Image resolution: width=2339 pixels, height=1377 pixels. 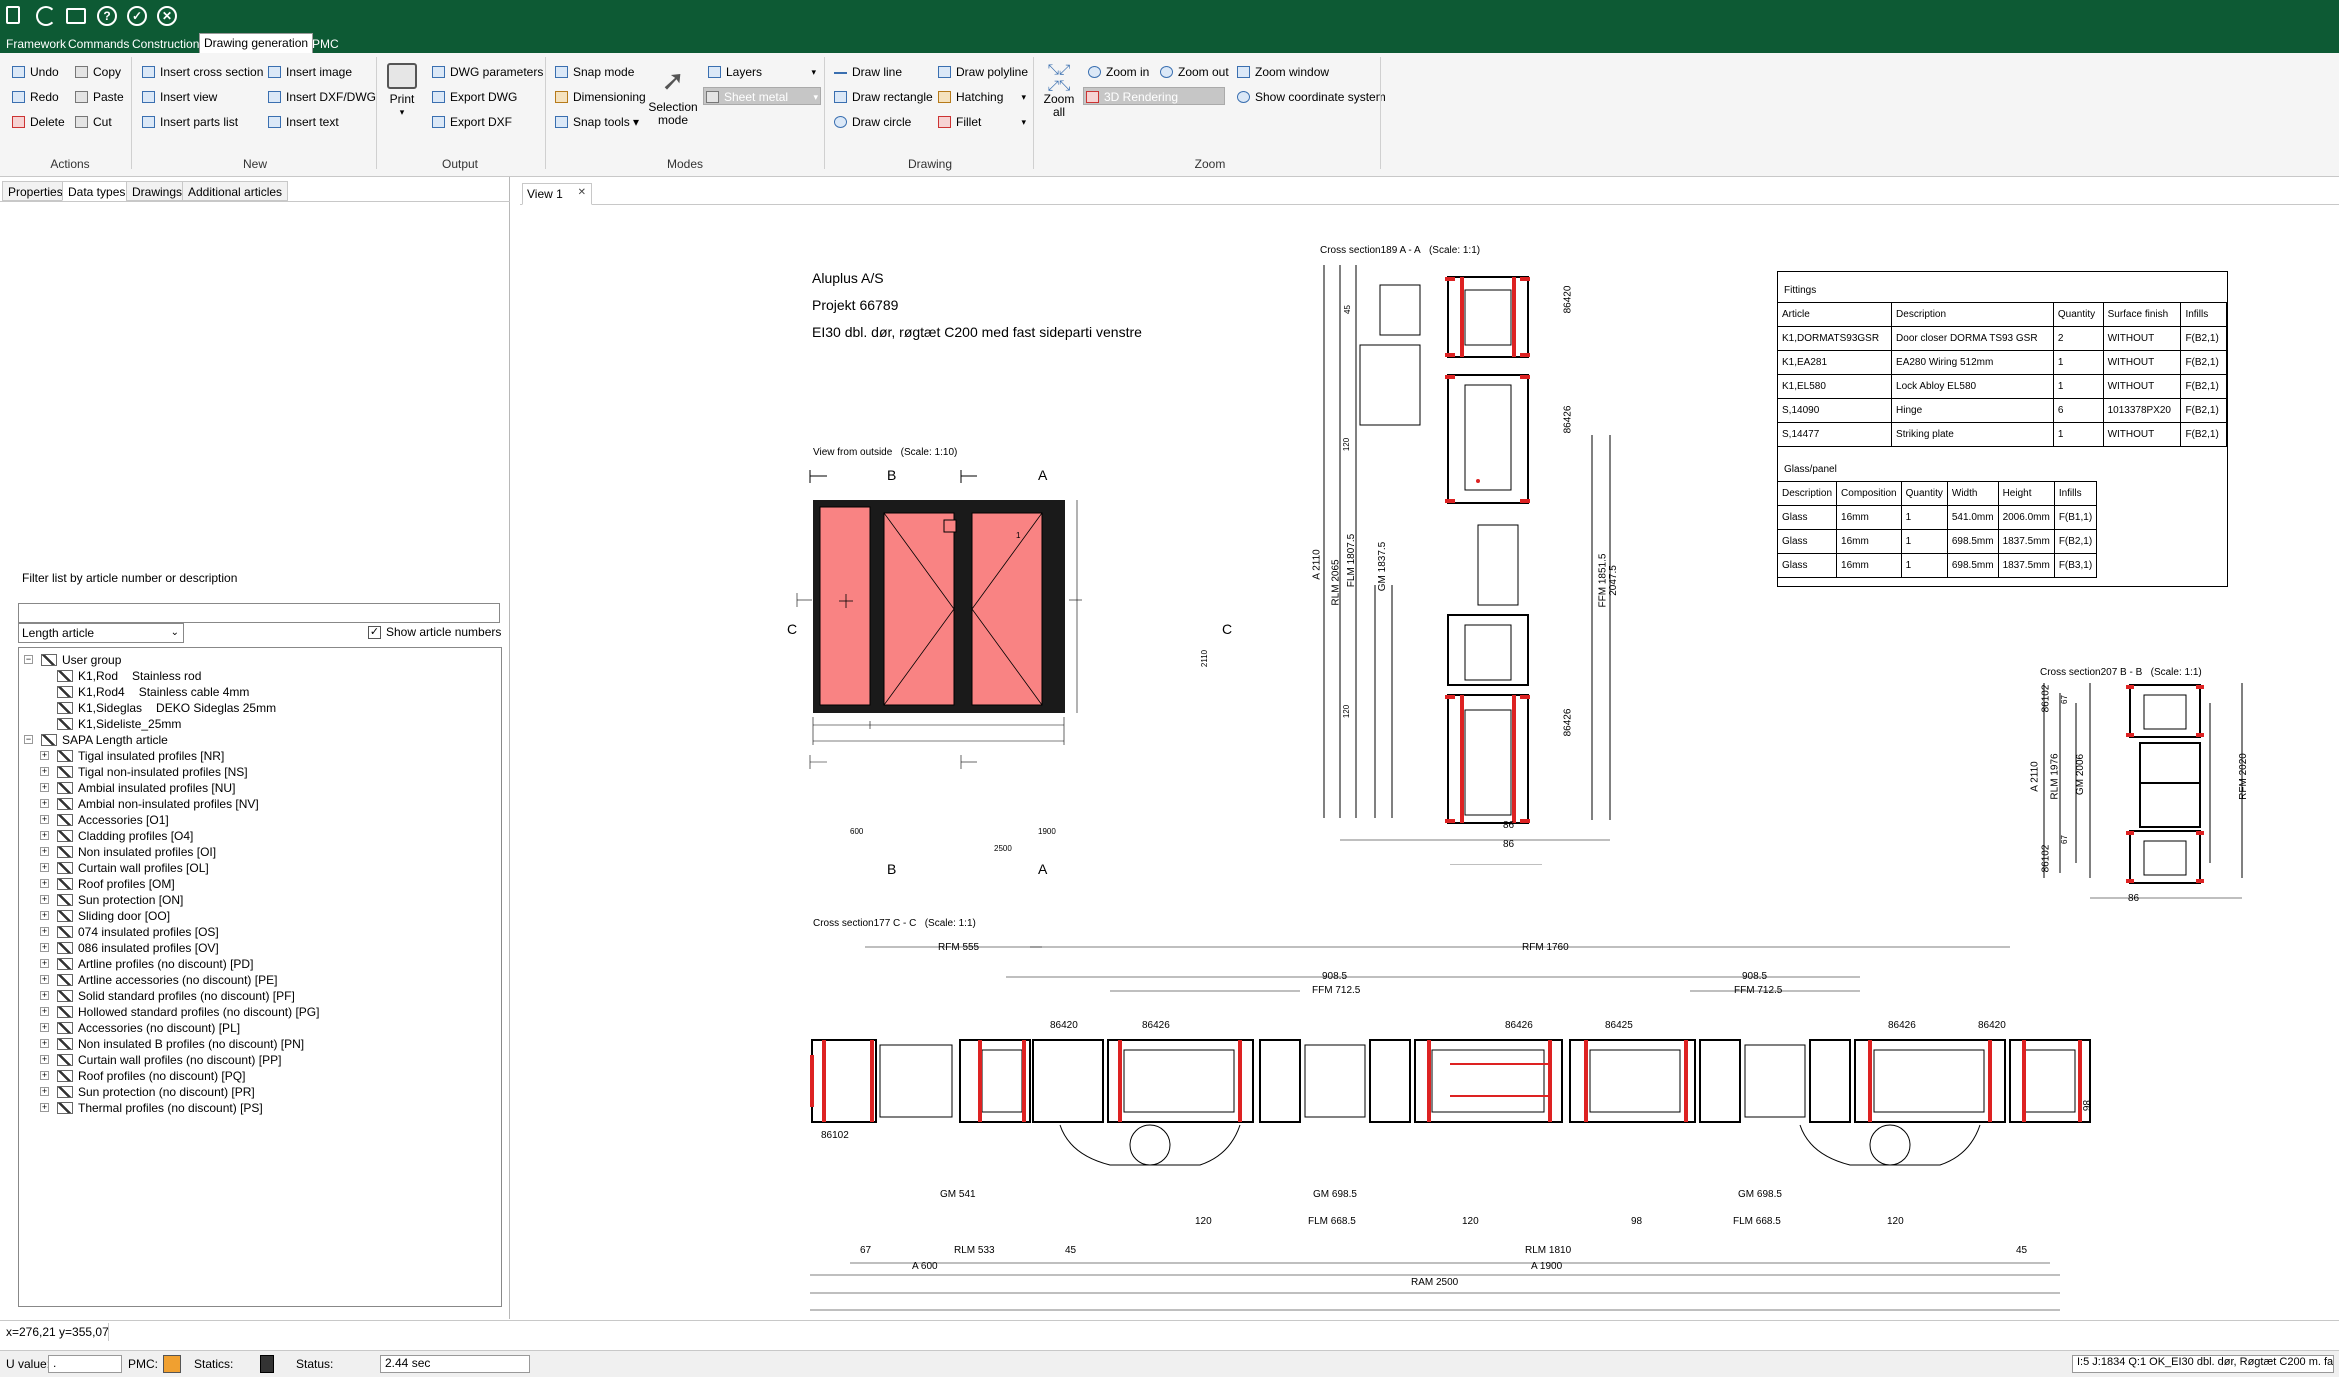 I want to click on export-dwg-button: Export DWG, so click(x=473, y=97).